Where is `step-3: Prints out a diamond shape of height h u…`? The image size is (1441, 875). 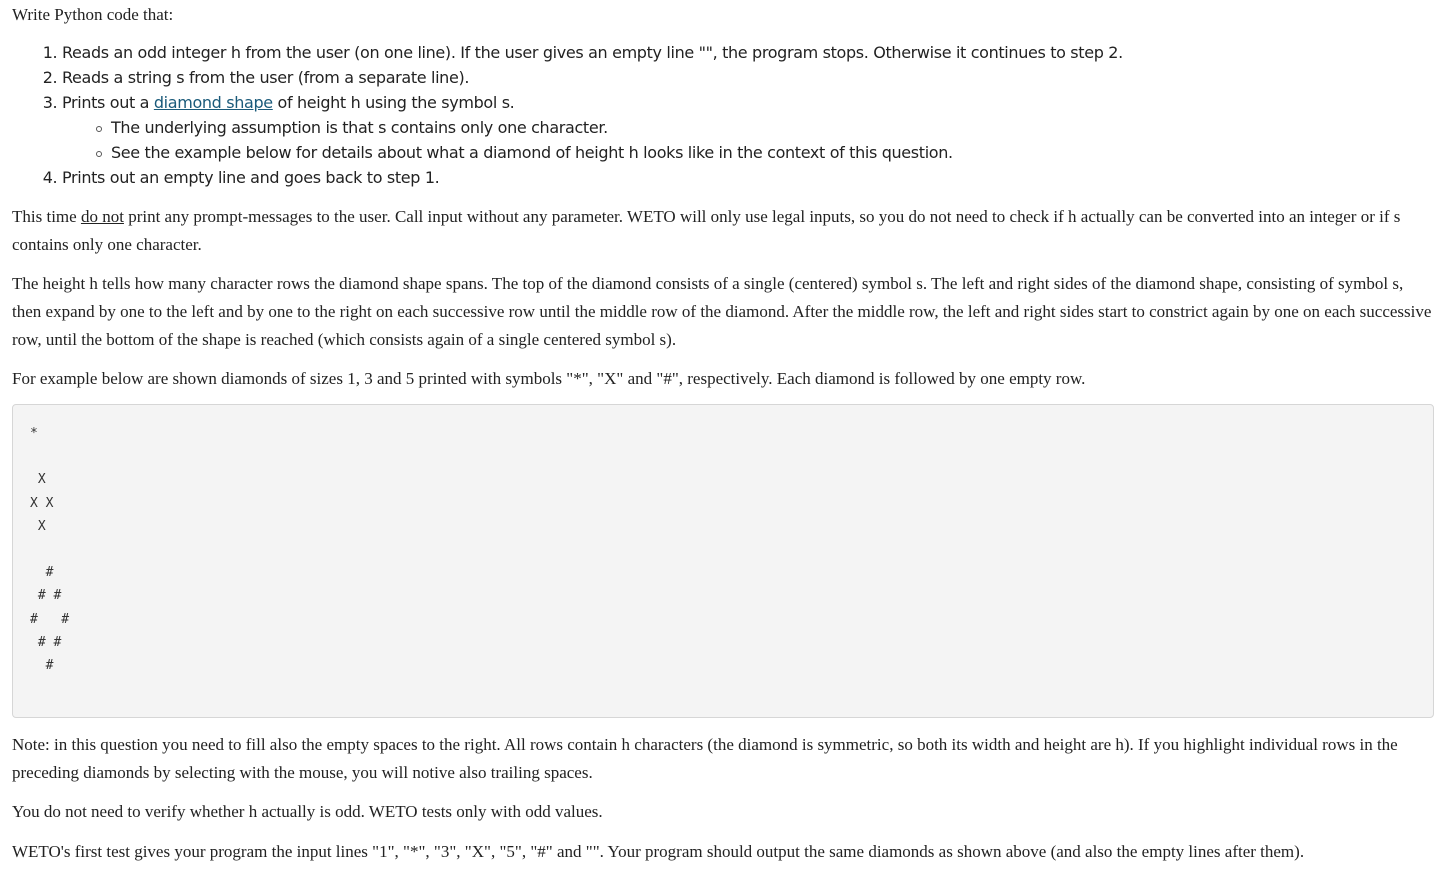
step-3: Prints out a diamond shape of height h u… is located at coordinates (748, 127).